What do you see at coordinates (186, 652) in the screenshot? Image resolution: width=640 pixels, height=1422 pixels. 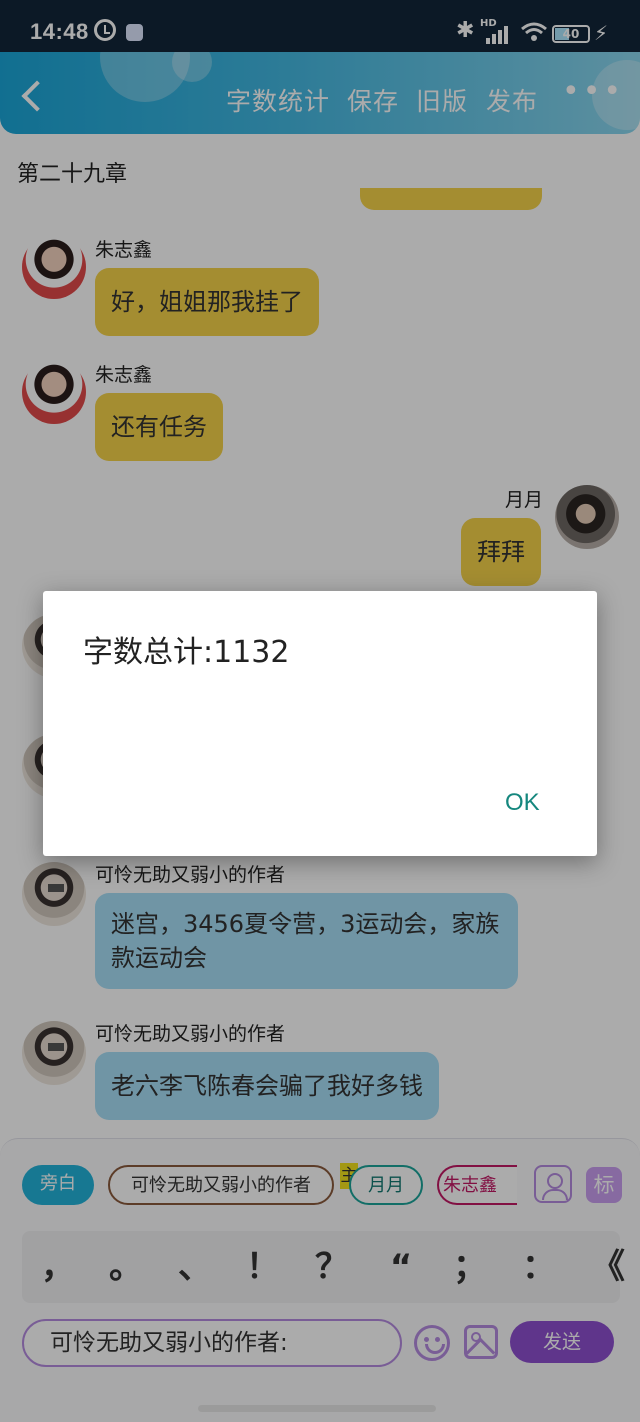 I see `dialog-message: 字数总计:1132` at bounding box center [186, 652].